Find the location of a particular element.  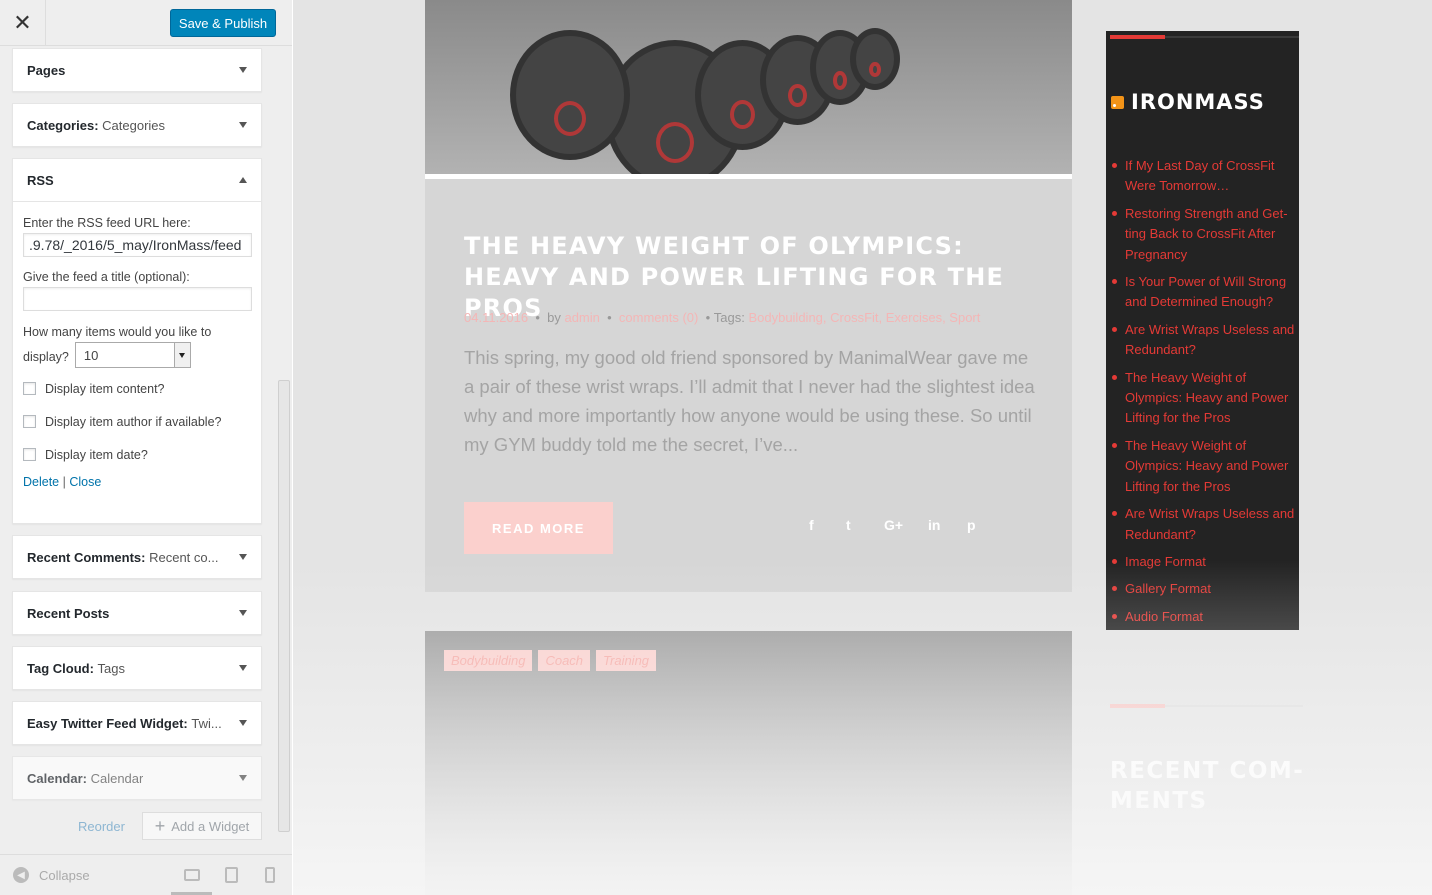

rss-widget-title-text: IRONMASS is located at coordinates (1198, 102).